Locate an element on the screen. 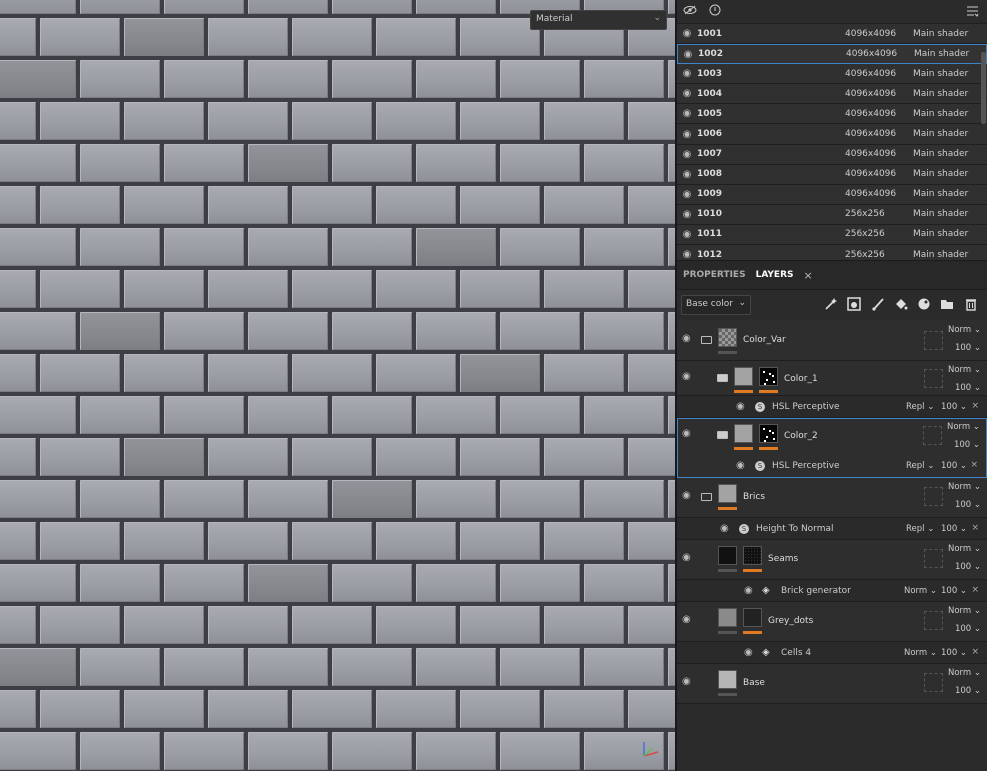  info-icon is located at coordinates (715, 11).